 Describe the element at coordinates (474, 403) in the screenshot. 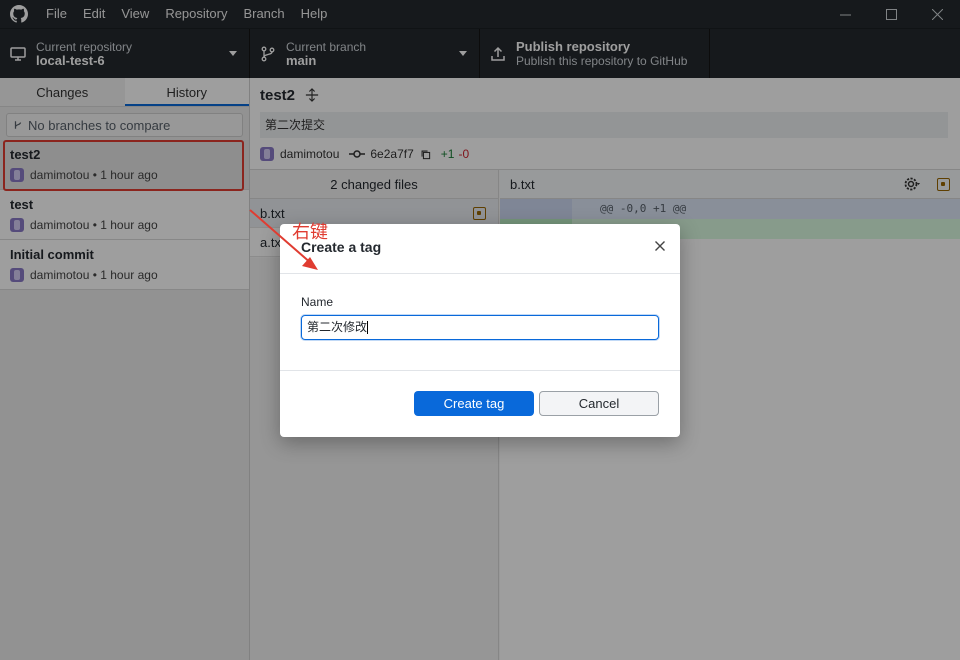

I see `create-tag-button: Create tag` at that location.